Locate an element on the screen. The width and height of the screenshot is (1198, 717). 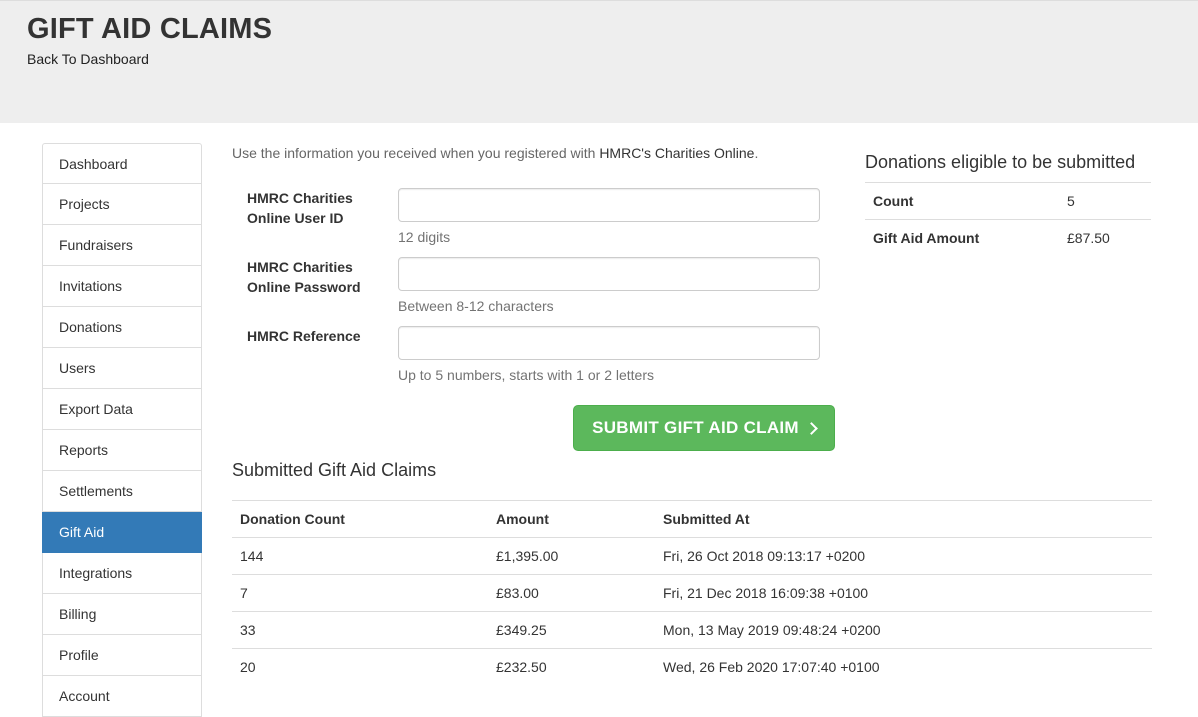
sidebar-item-account: Account is located at coordinates (122, 696).